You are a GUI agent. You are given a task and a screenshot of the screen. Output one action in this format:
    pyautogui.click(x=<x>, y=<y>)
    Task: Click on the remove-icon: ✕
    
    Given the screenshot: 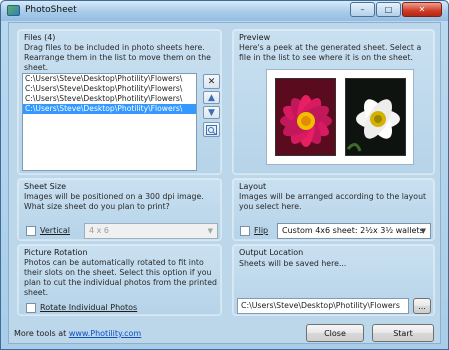 What is the action you would take?
    pyautogui.click(x=211, y=81)
    